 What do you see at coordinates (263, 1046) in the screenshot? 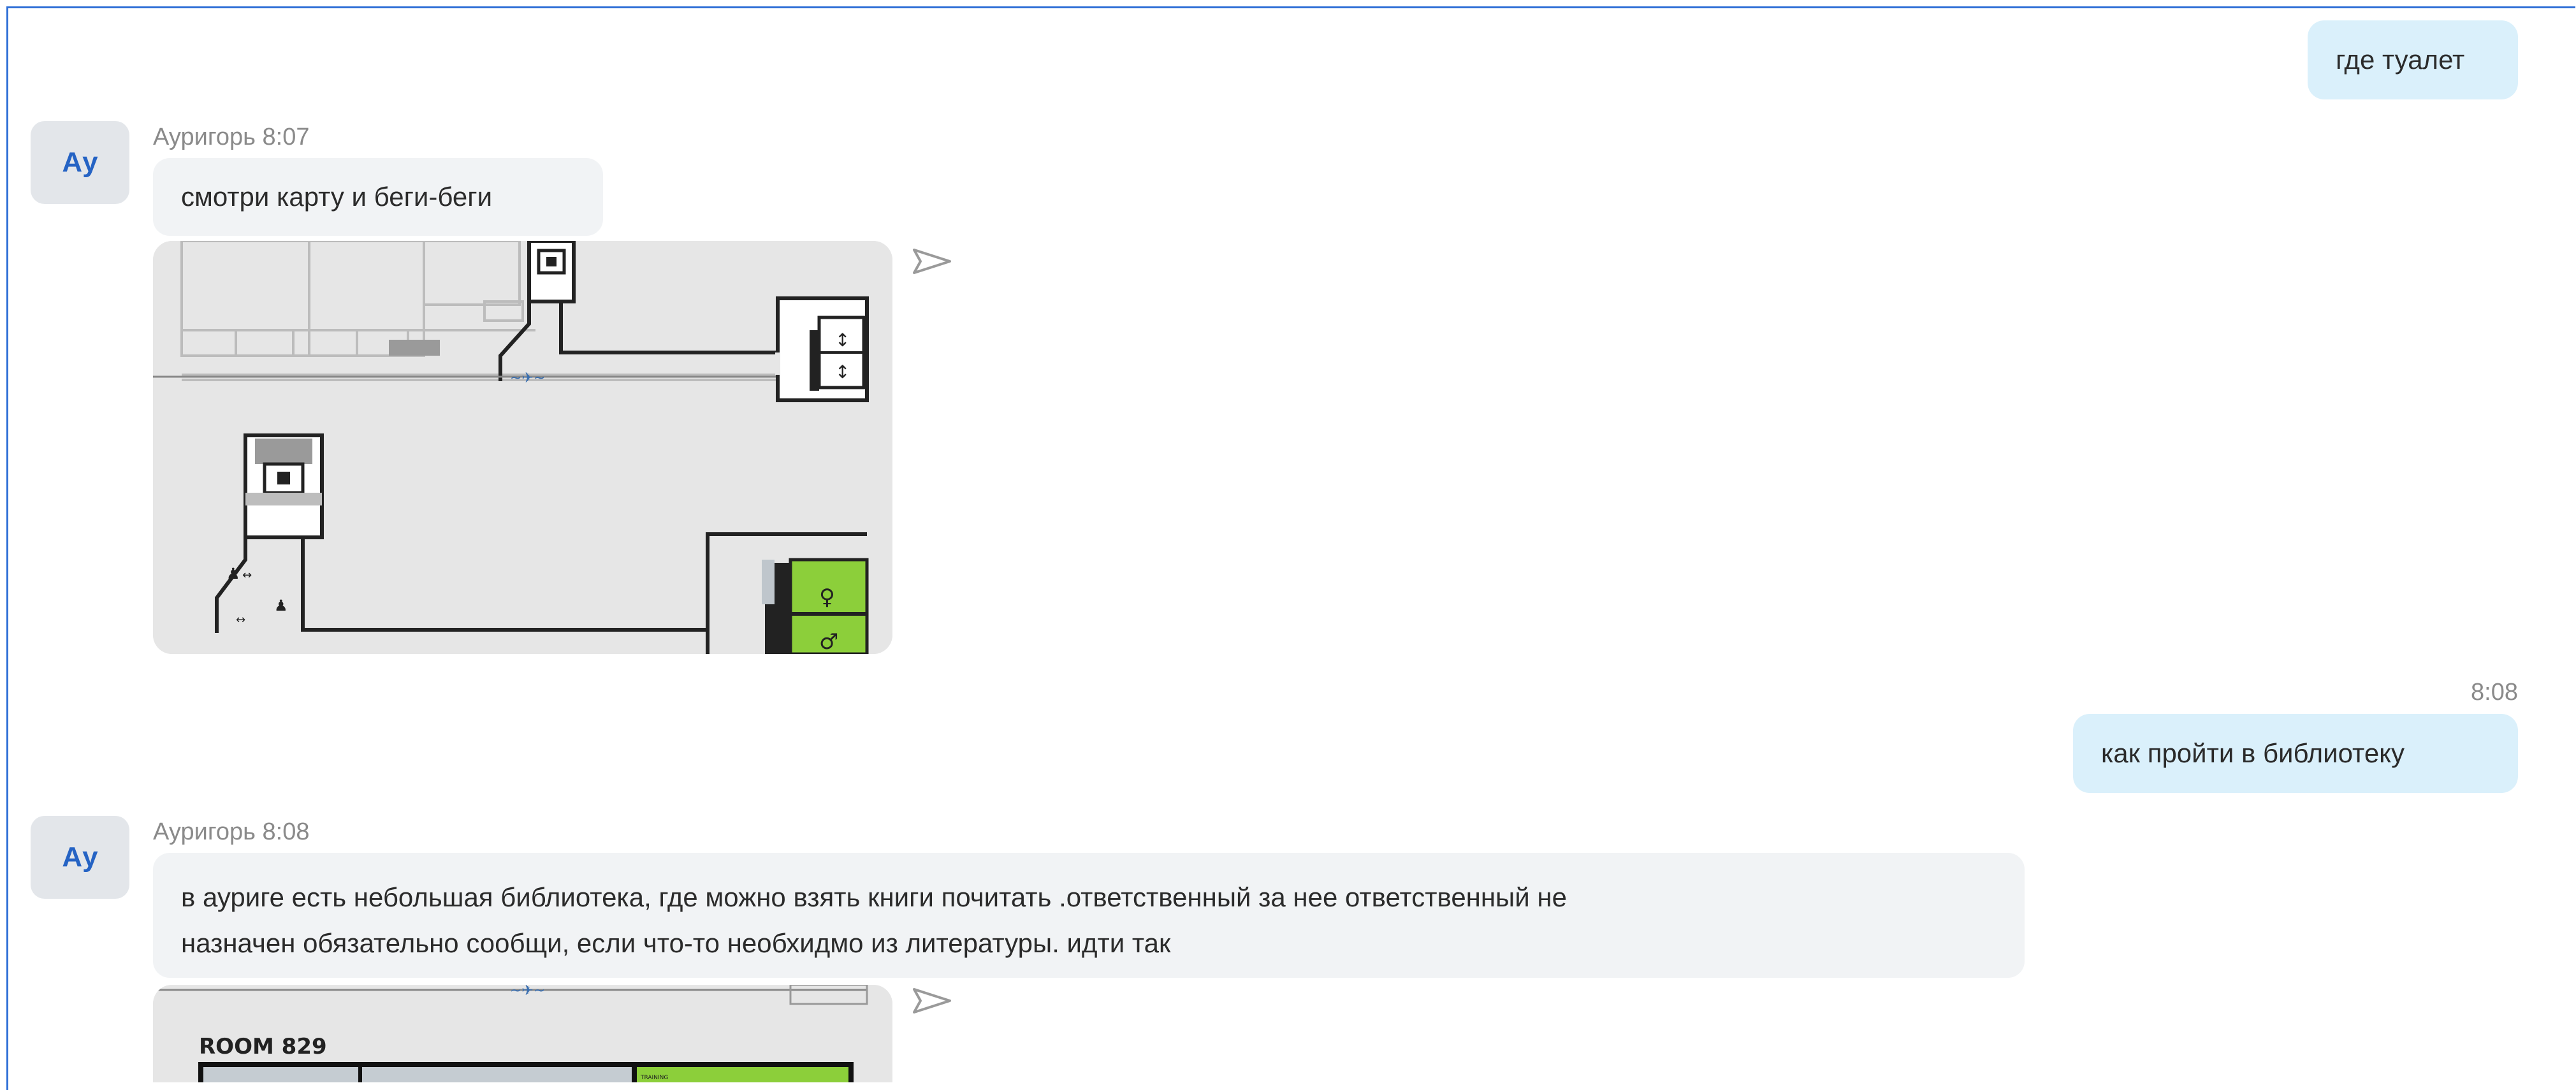
I see `room-label: ROOM 829` at bounding box center [263, 1046].